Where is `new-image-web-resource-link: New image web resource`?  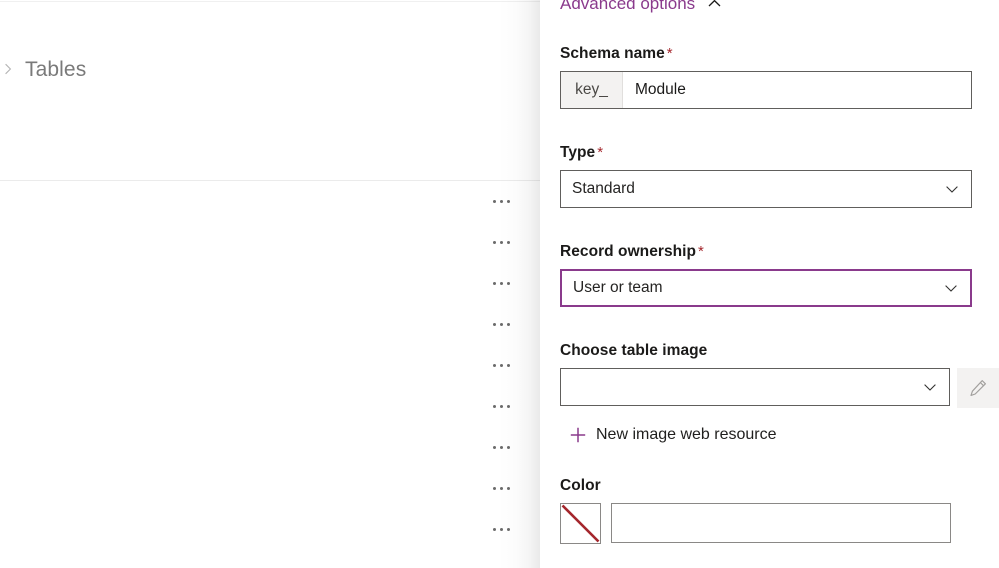 new-image-web-resource-link: New image web resource is located at coordinates (784, 435).